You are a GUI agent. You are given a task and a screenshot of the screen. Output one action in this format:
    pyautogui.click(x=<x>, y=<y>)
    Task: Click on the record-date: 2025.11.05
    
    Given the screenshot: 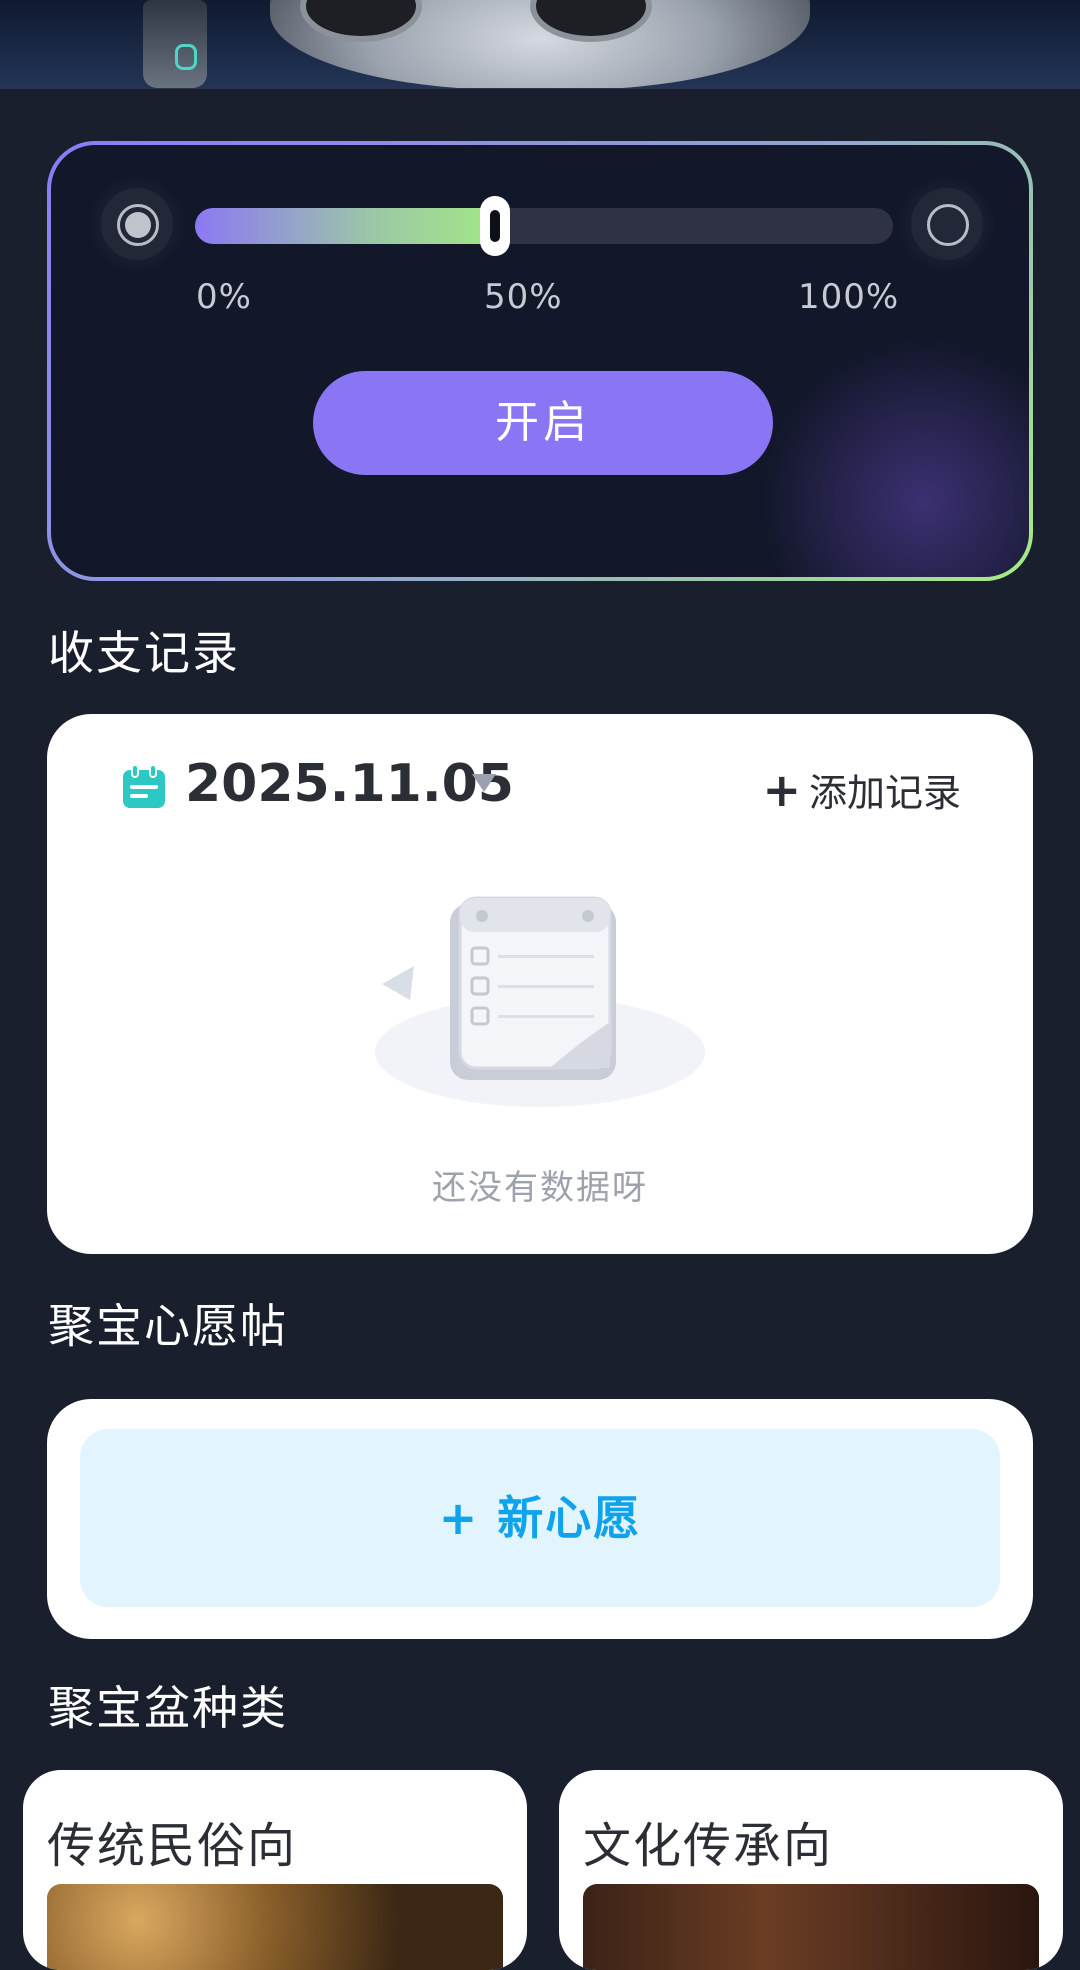 What is the action you would take?
    pyautogui.click(x=349, y=784)
    